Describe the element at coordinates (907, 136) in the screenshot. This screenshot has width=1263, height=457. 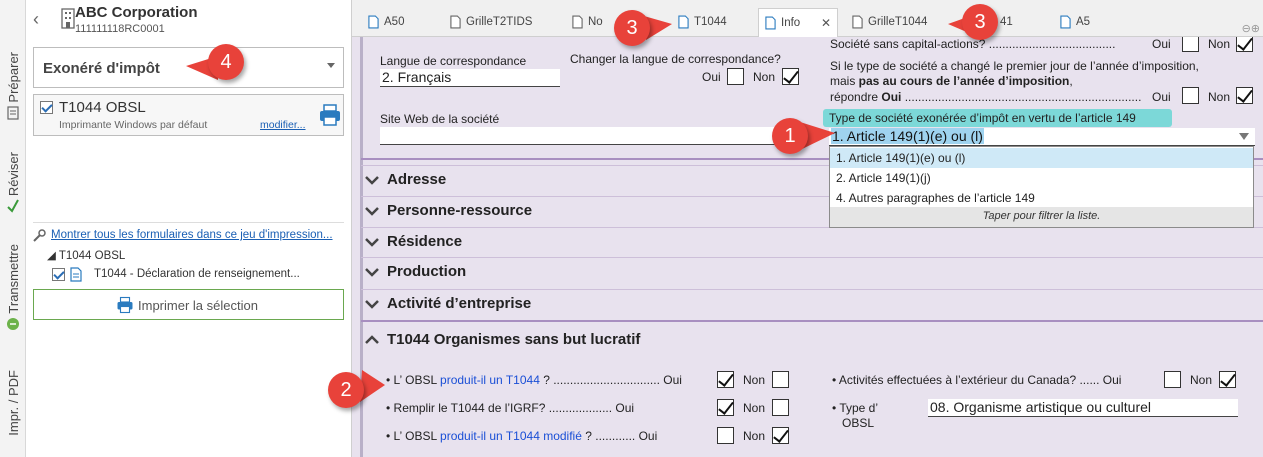
I see `exempt-type-value: 1. Article 149(1)(e) ou (l)` at that location.